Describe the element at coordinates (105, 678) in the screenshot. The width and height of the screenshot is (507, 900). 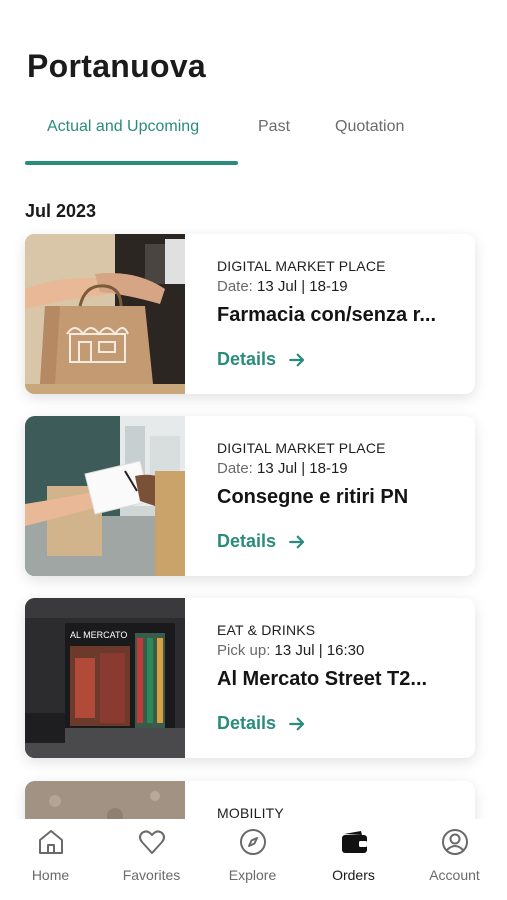
I see `order-image-restaurant-storefront: AL MERCATO` at that location.